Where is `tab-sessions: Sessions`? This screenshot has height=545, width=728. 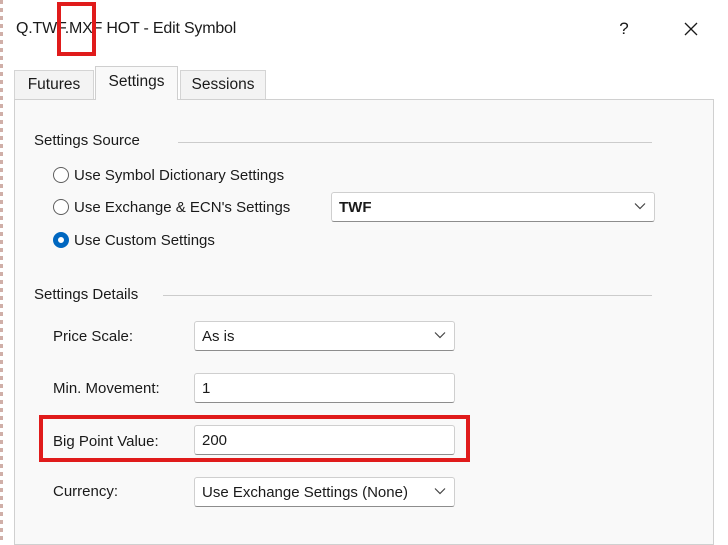
tab-sessions: Sessions is located at coordinates (223, 84).